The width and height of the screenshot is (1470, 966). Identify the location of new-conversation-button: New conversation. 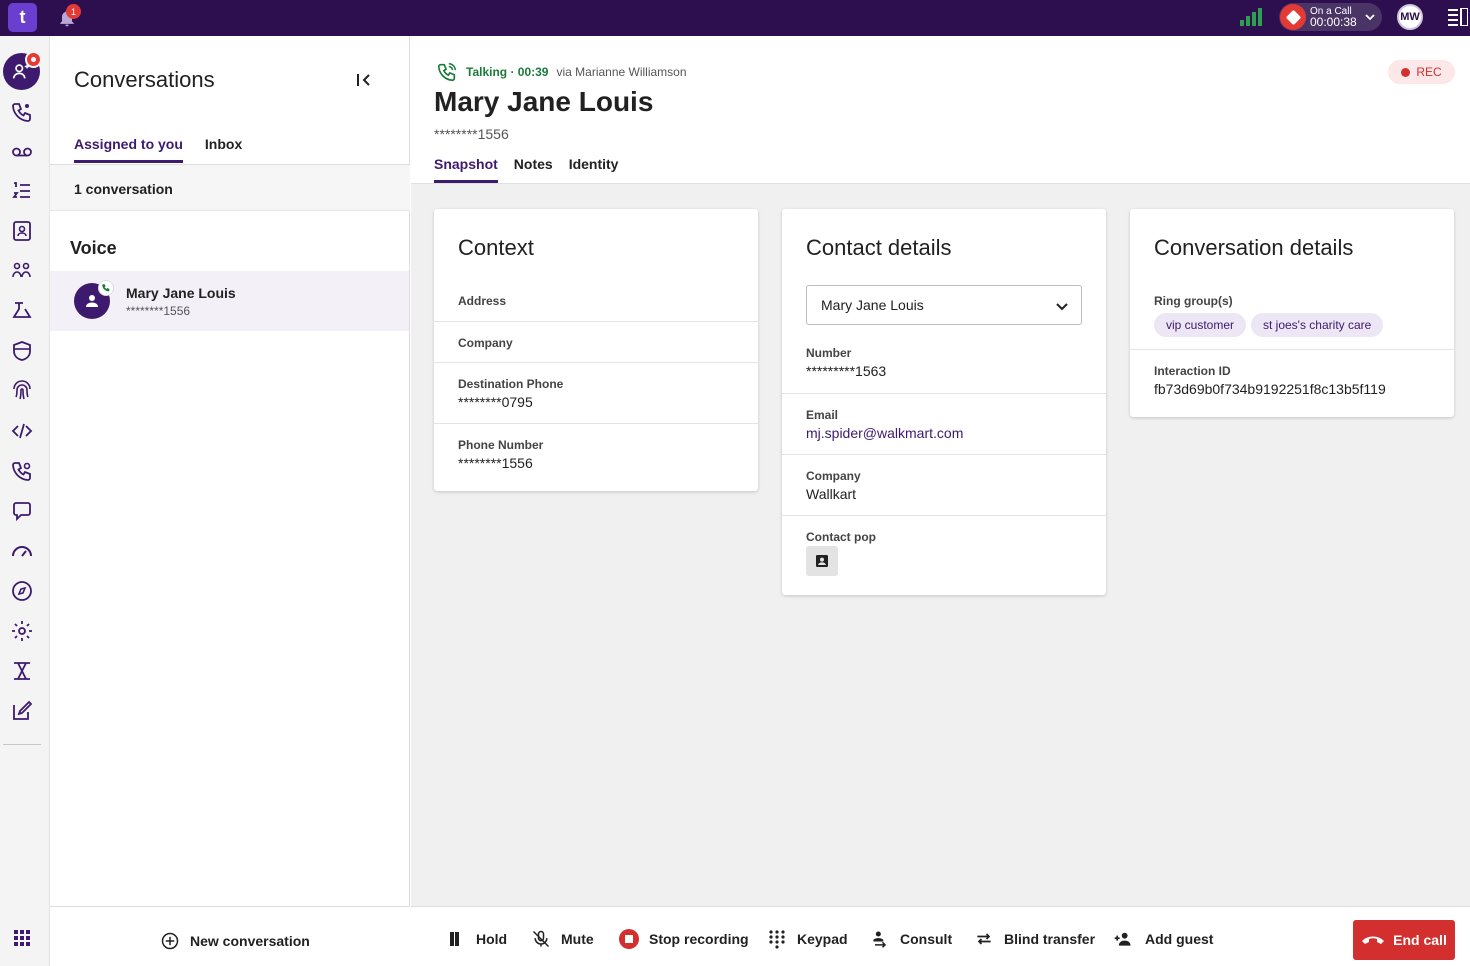
(235, 941).